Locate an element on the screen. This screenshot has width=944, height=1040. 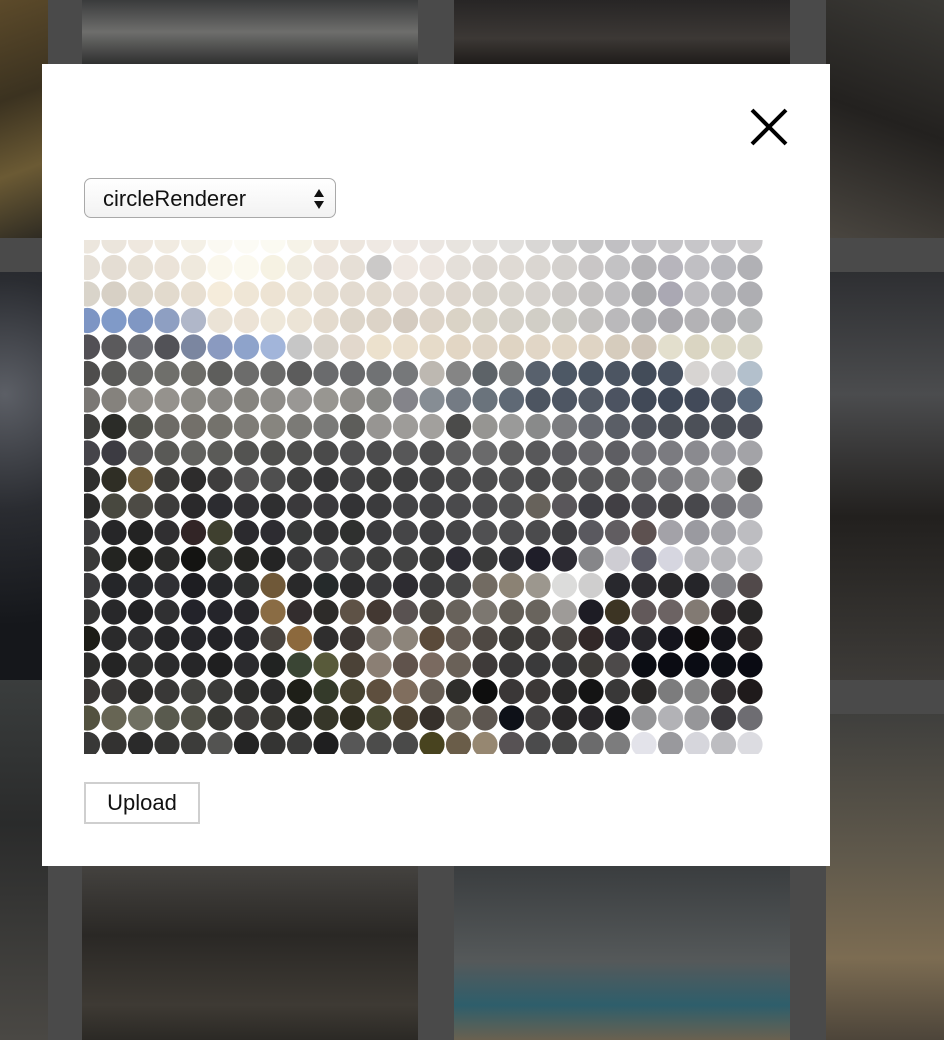
upload-button: Upload is located at coordinates (142, 803).